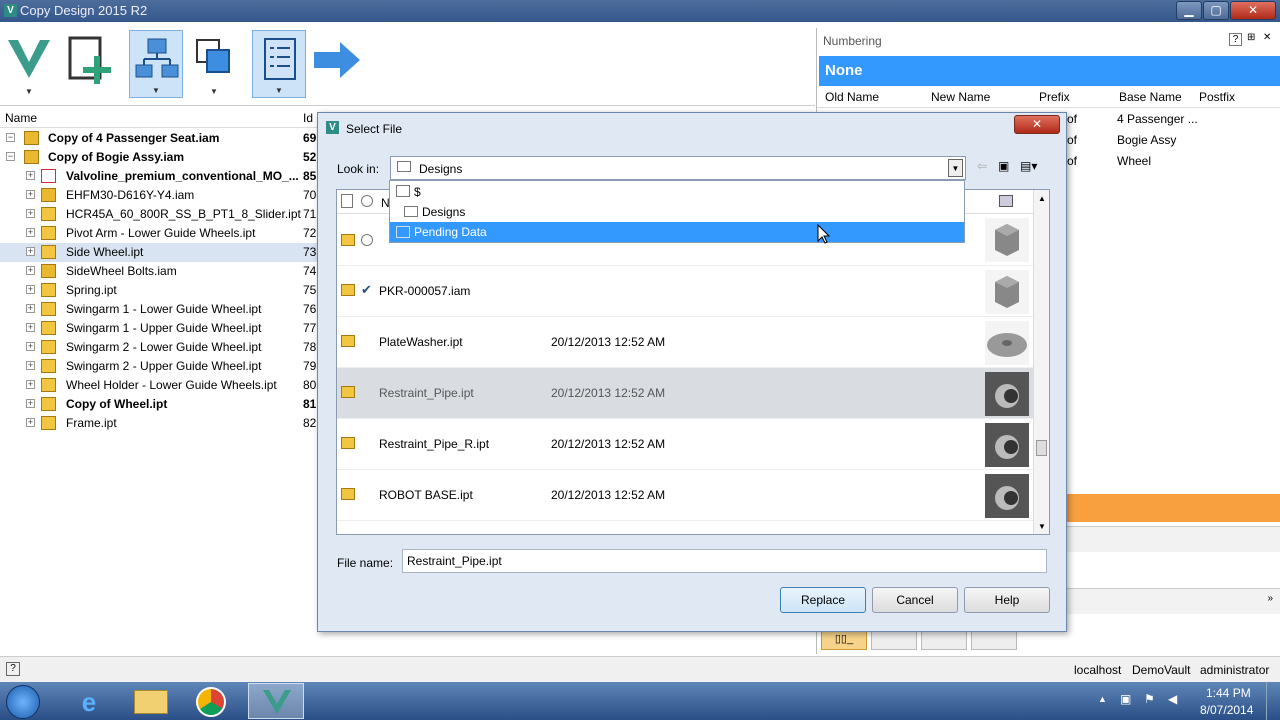 The height and width of the screenshot is (721, 1280). Describe the element at coordinates (21, 118) in the screenshot. I see `col-name: Name` at that location.